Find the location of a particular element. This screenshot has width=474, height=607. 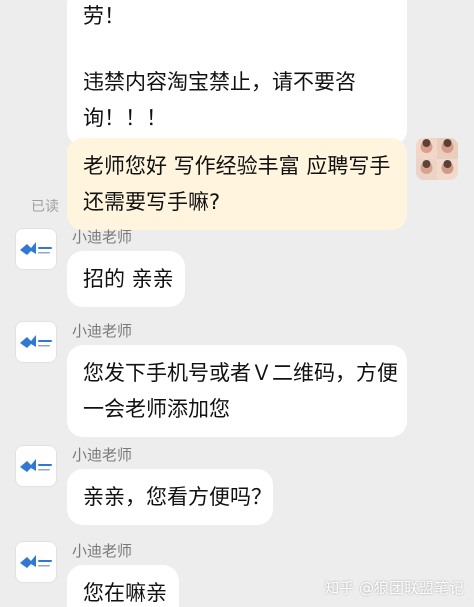

self-avatar is located at coordinates (437, 159).